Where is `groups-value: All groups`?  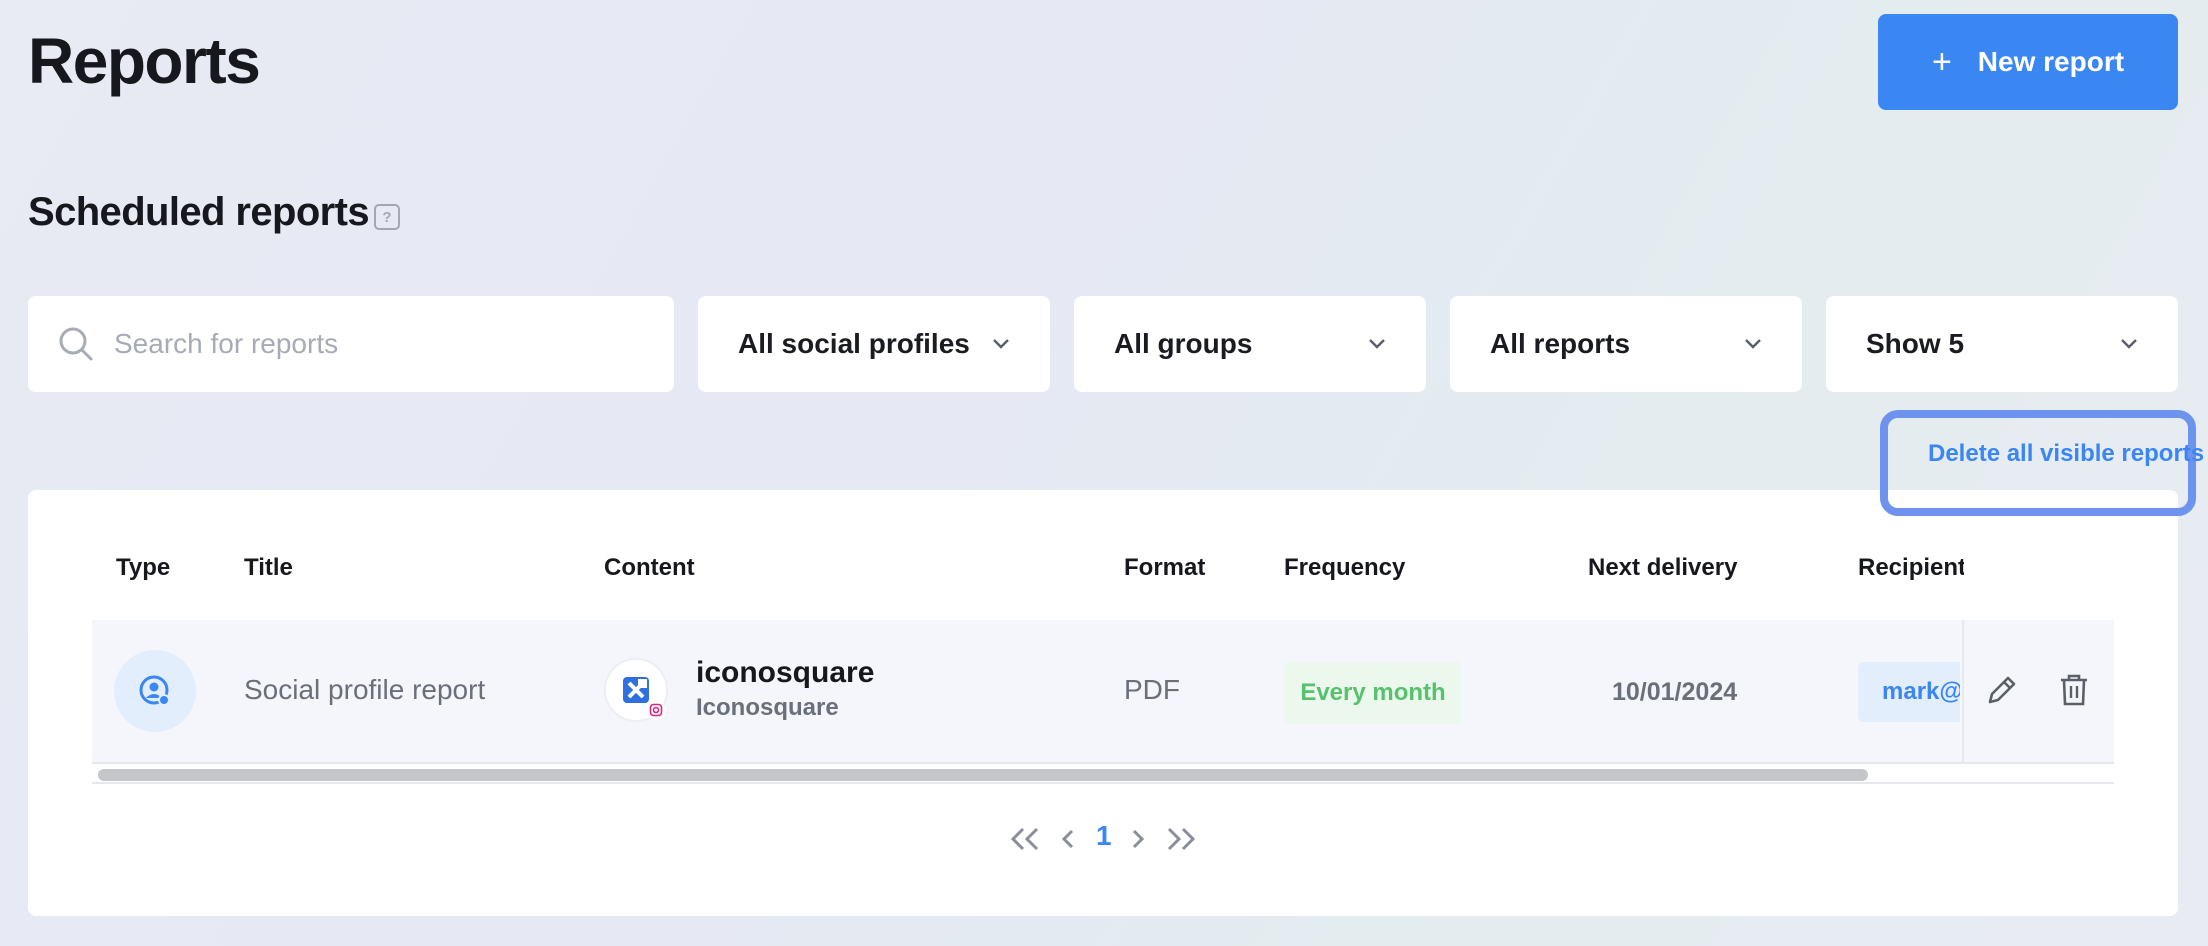 groups-value: All groups is located at coordinates (1183, 343).